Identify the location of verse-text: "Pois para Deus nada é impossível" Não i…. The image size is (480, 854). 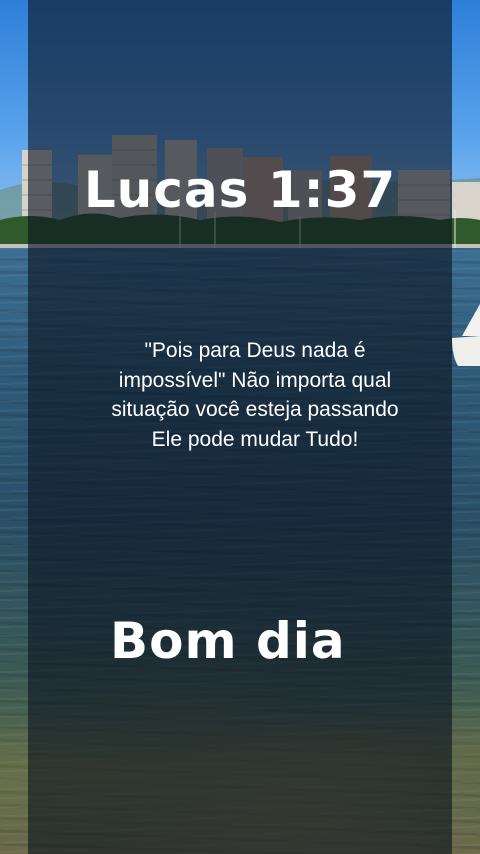
(255, 395).